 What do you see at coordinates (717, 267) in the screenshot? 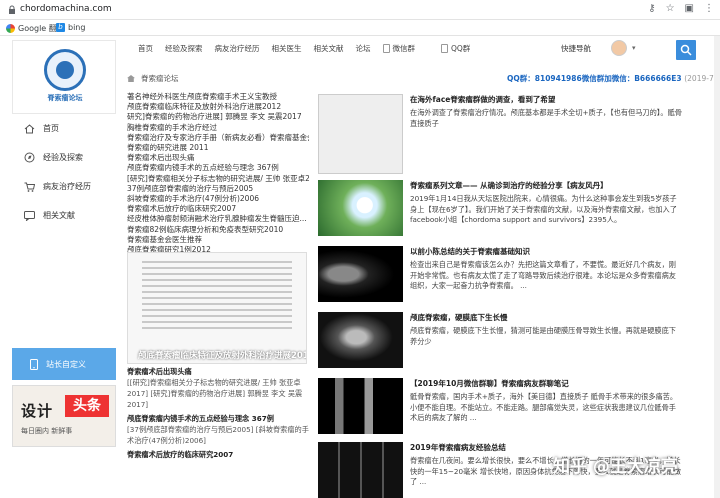
I see `scrollbar` at bounding box center [717, 267].